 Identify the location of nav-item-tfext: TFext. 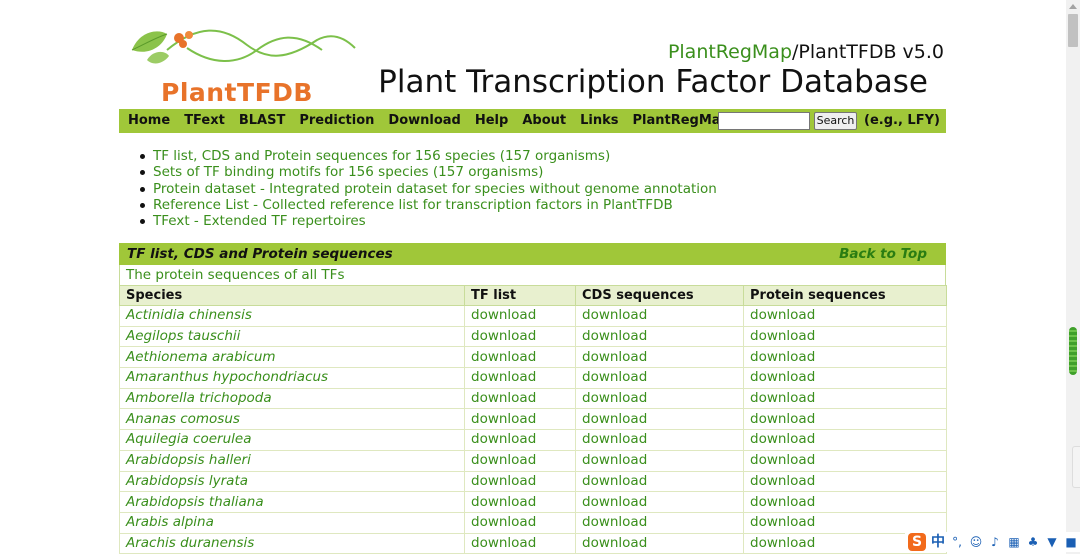
(204, 121).